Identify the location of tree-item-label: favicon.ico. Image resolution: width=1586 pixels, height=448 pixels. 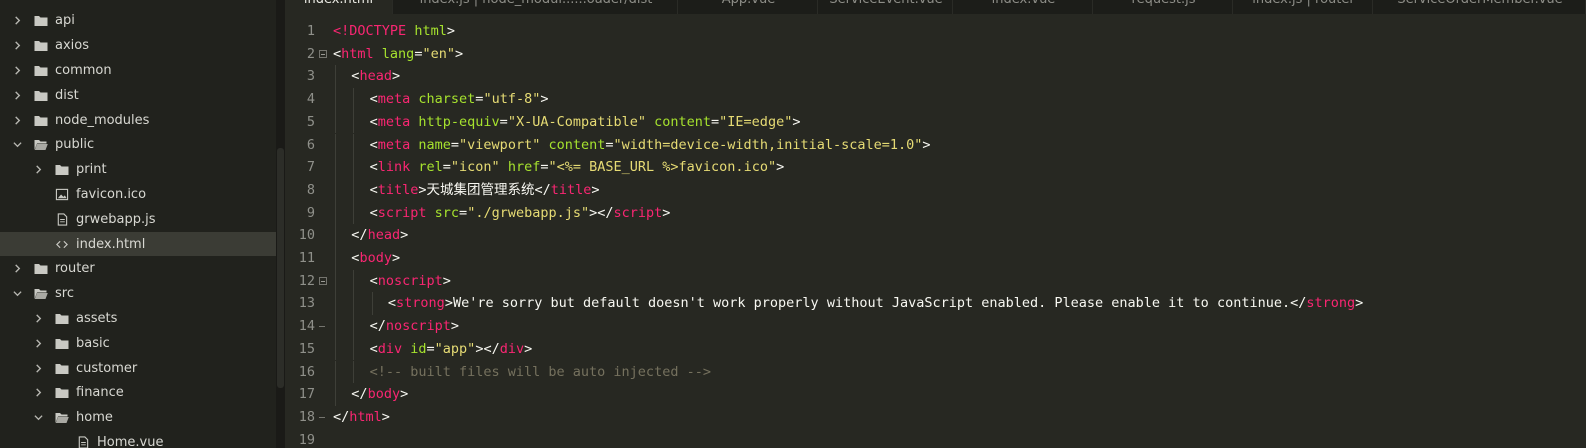
(111, 194).